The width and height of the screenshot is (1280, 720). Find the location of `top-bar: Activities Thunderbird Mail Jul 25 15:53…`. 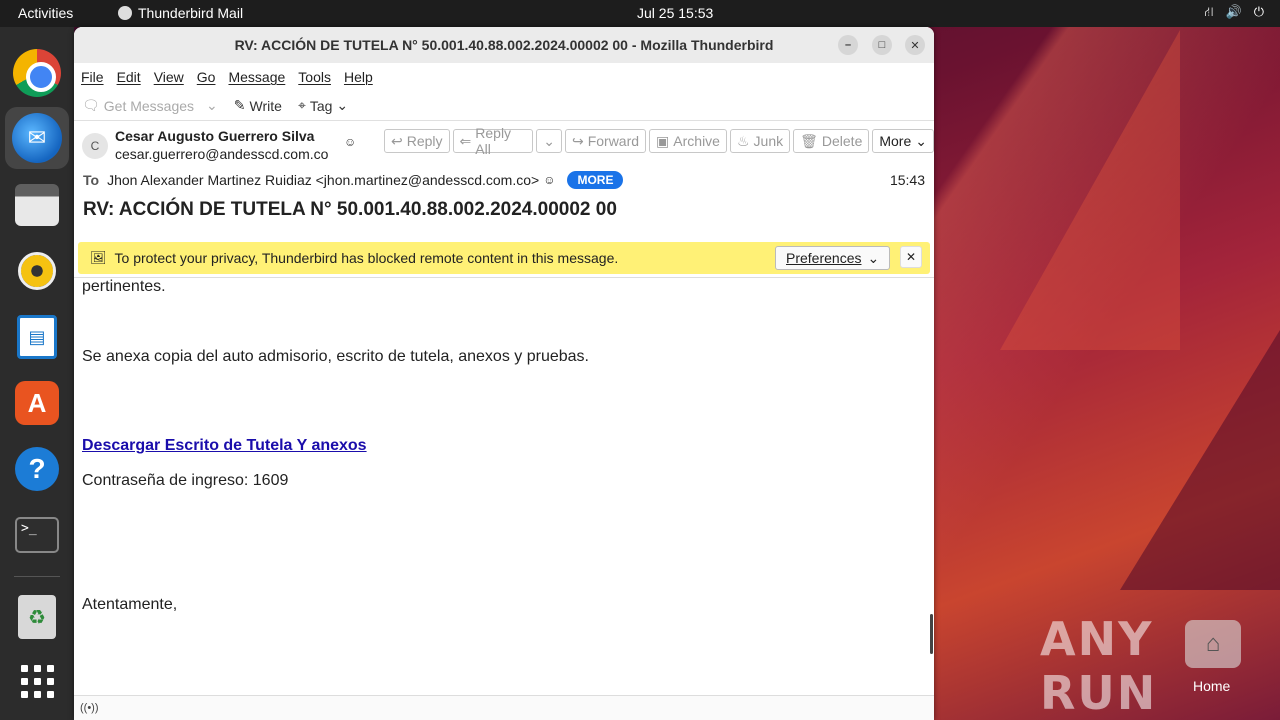

top-bar: Activities Thunderbird Mail Jul 25 15:53… is located at coordinates (640, 13).